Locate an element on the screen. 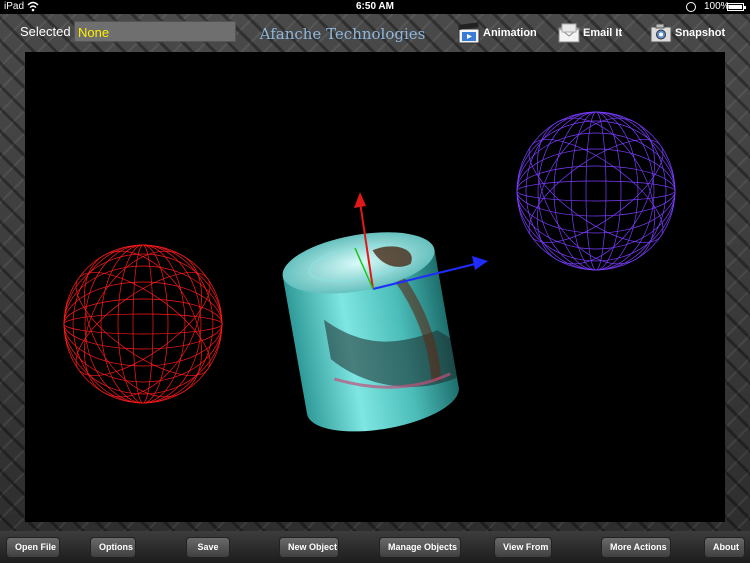 The image size is (750, 563). options-button: Options is located at coordinates (113, 547).